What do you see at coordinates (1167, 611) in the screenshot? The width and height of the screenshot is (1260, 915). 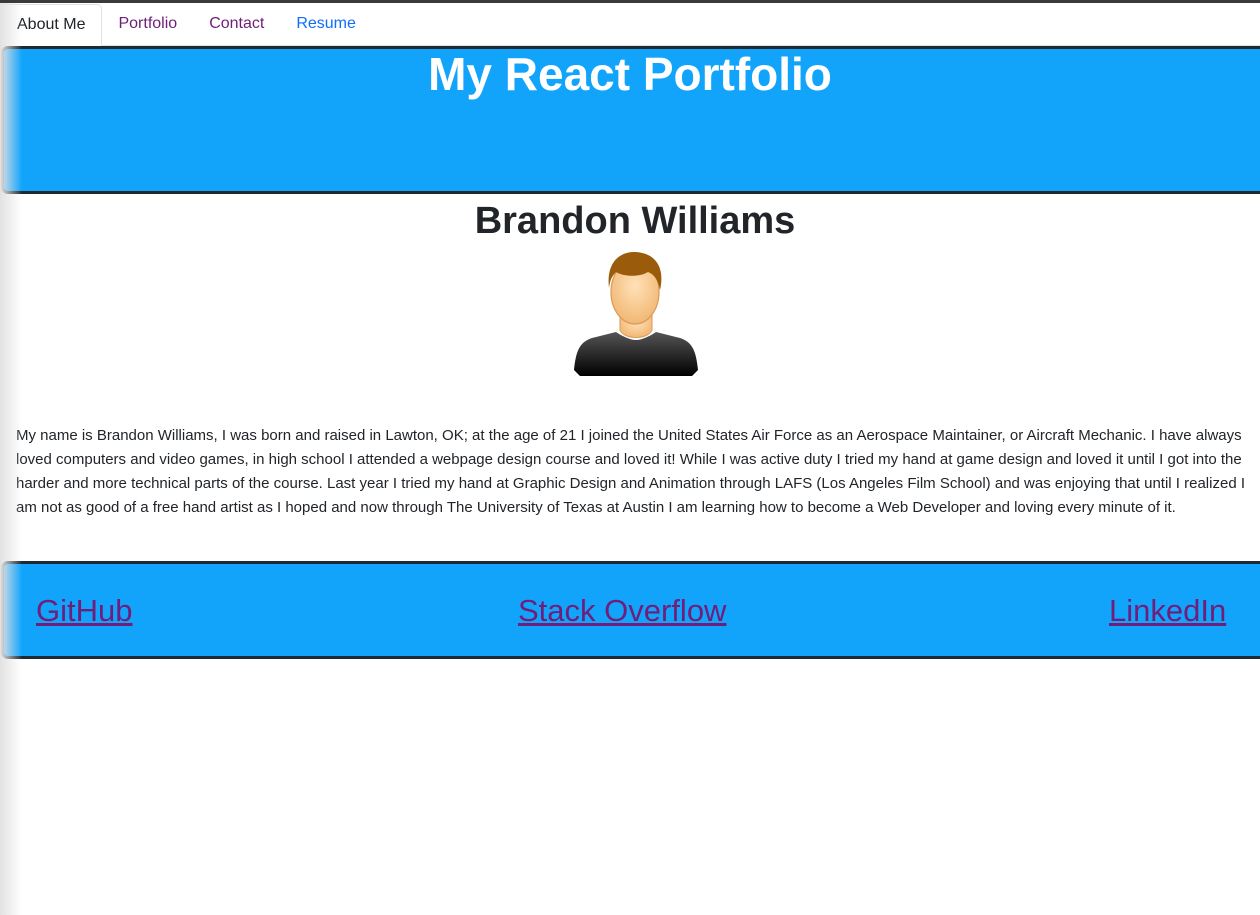 I see `linkedin-link: LinkedIn` at bounding box center [1167, 611].